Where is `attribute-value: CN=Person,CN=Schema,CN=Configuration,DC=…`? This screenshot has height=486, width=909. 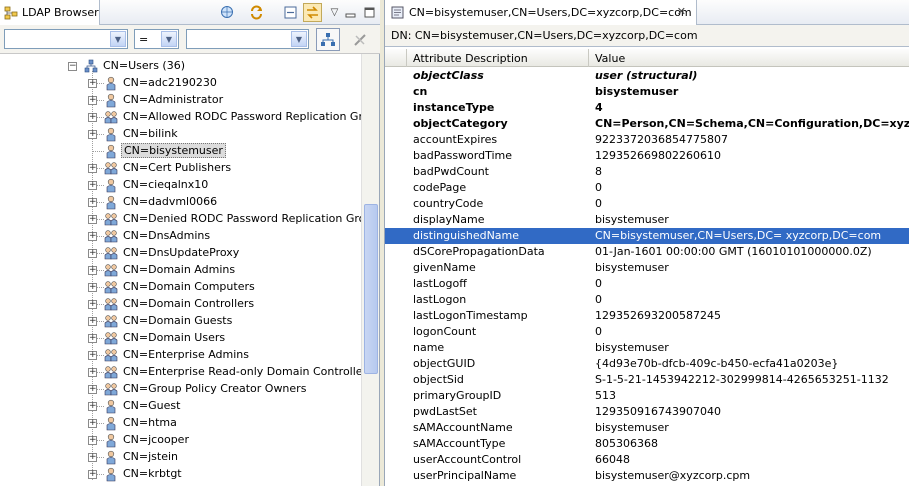 attribute-value: CN=Person,CN=Schema,CN=Configuration,DC=… is located at coordinates (752, 123).